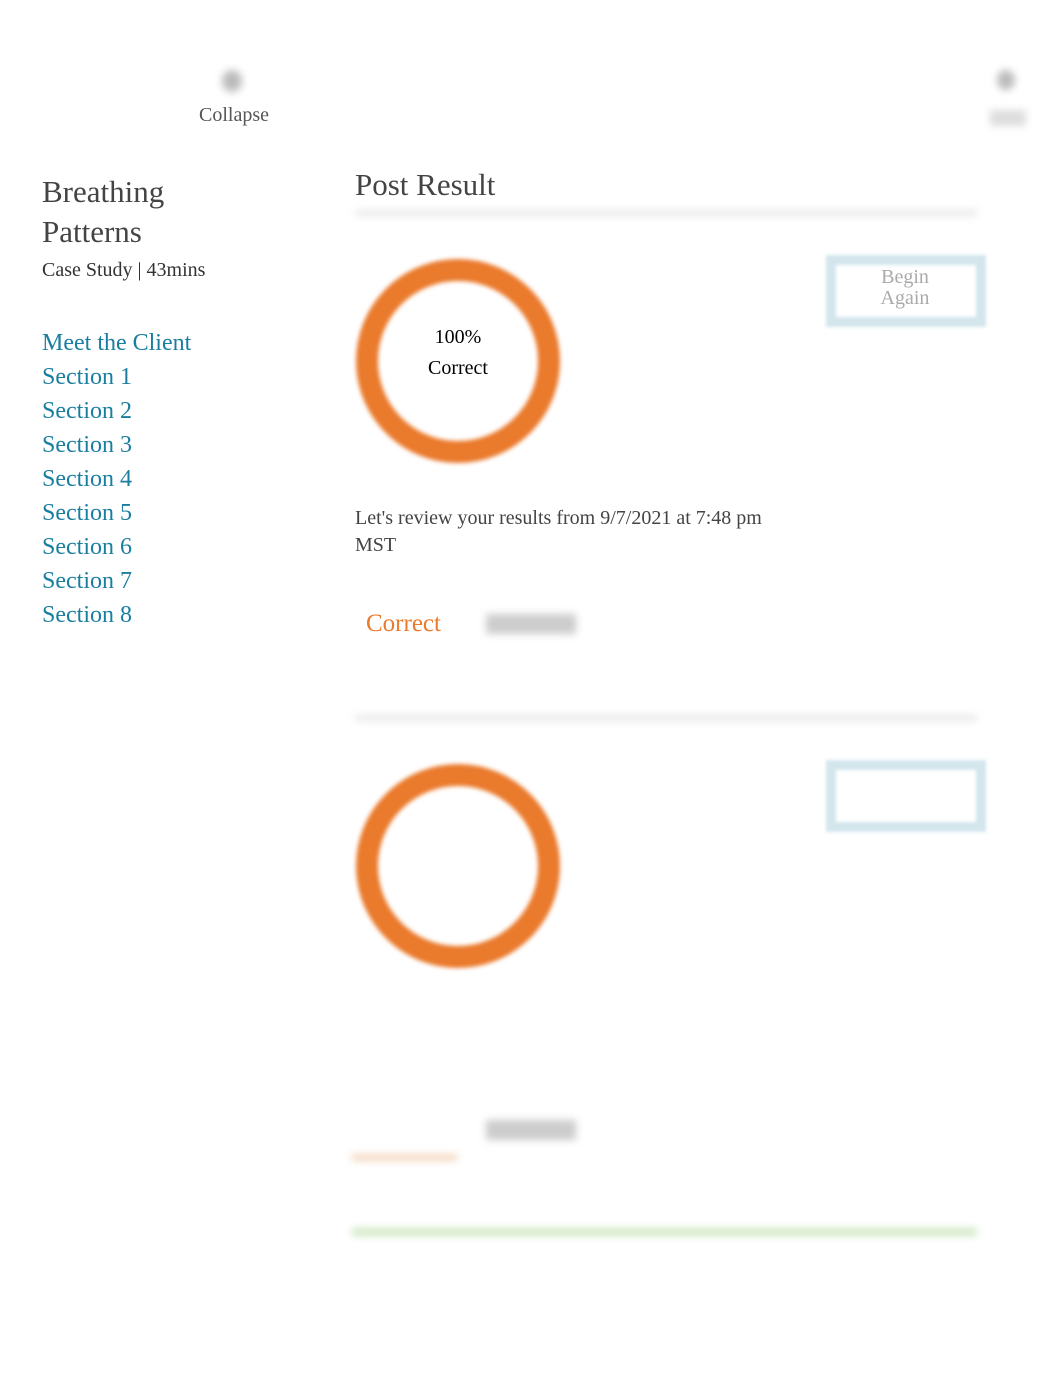  I want to click on course-subtitle: Case Study | 43mins, so click(124, 270).